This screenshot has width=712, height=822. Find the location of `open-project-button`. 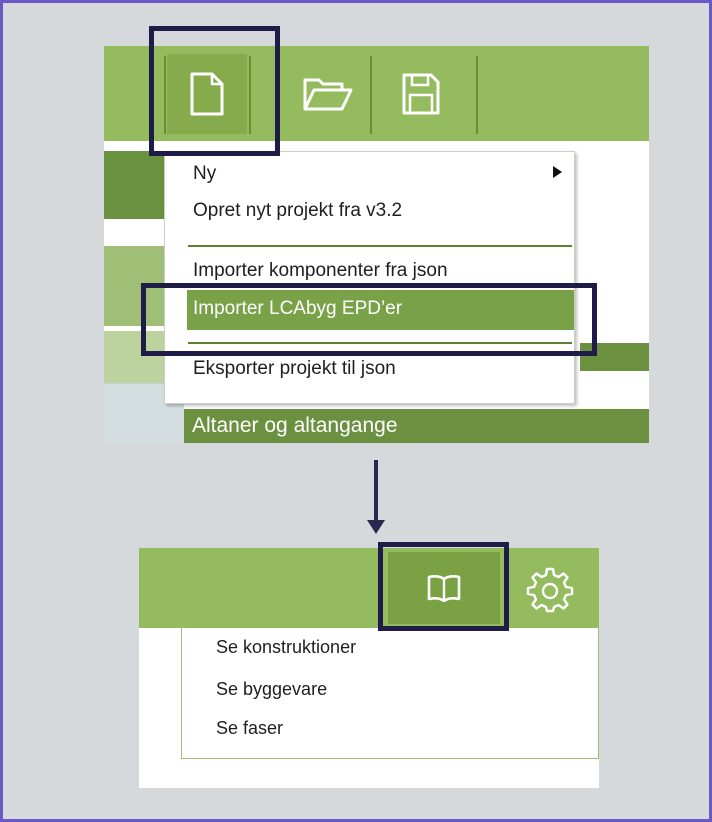

open-project-button is located at coordinates (328, 94).